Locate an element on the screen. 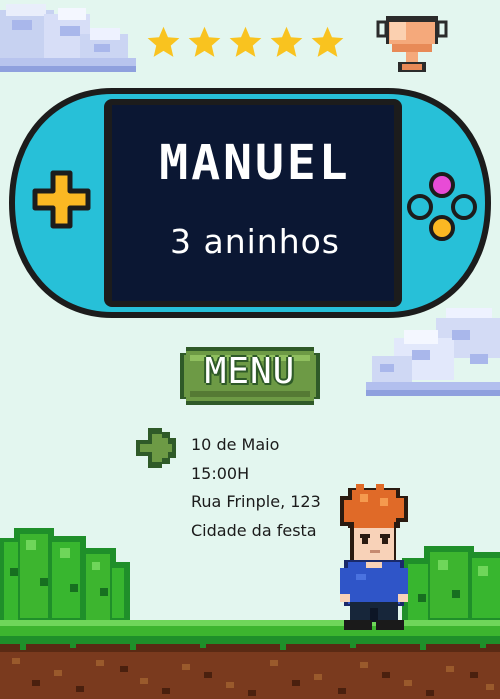 The image size is (500, 699). character-icon is located at coordinates (374, 557).